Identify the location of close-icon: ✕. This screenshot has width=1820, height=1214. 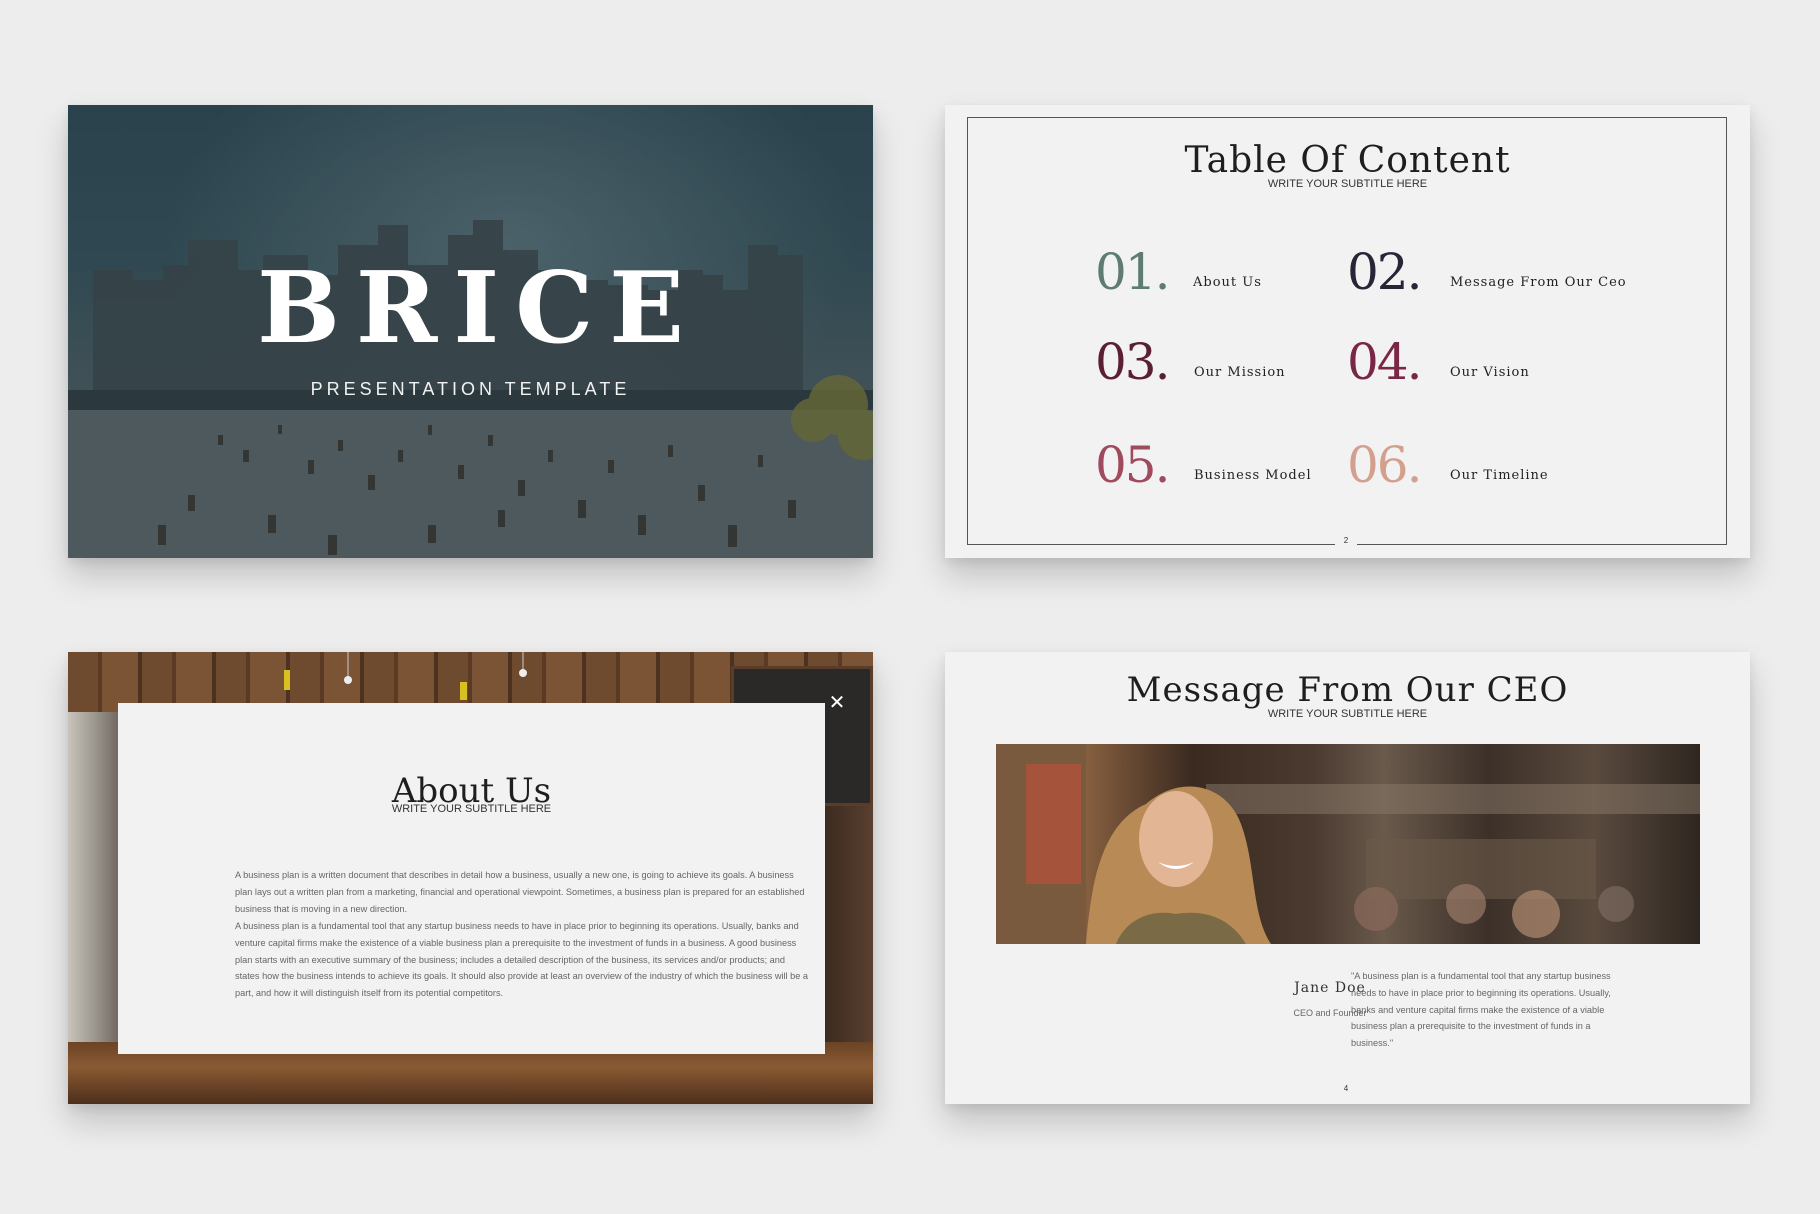
(837, 703).